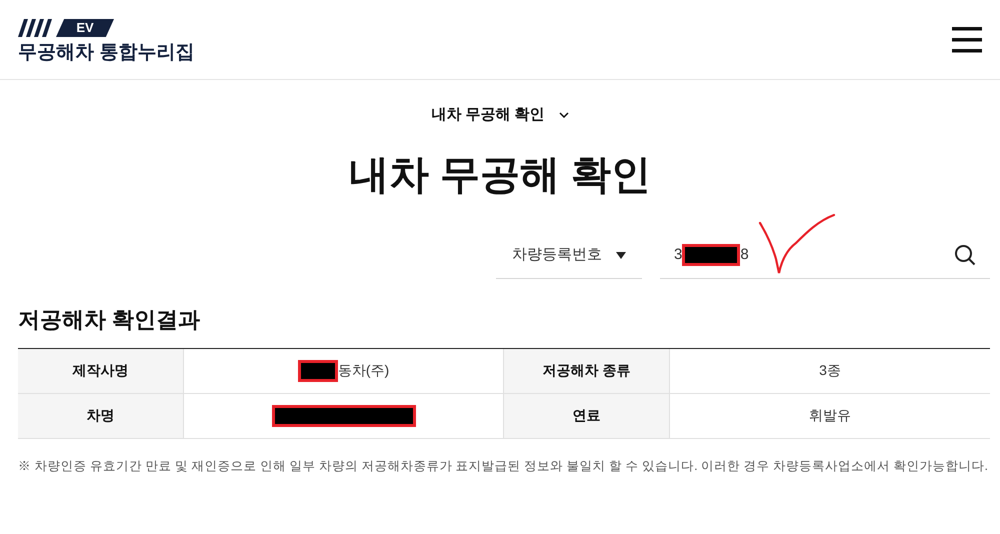 This screenshot has width=1000, height=534. Describe the element at coordinates (563, 115) in the screenshot. I see `chevron-down-icon` at that location.